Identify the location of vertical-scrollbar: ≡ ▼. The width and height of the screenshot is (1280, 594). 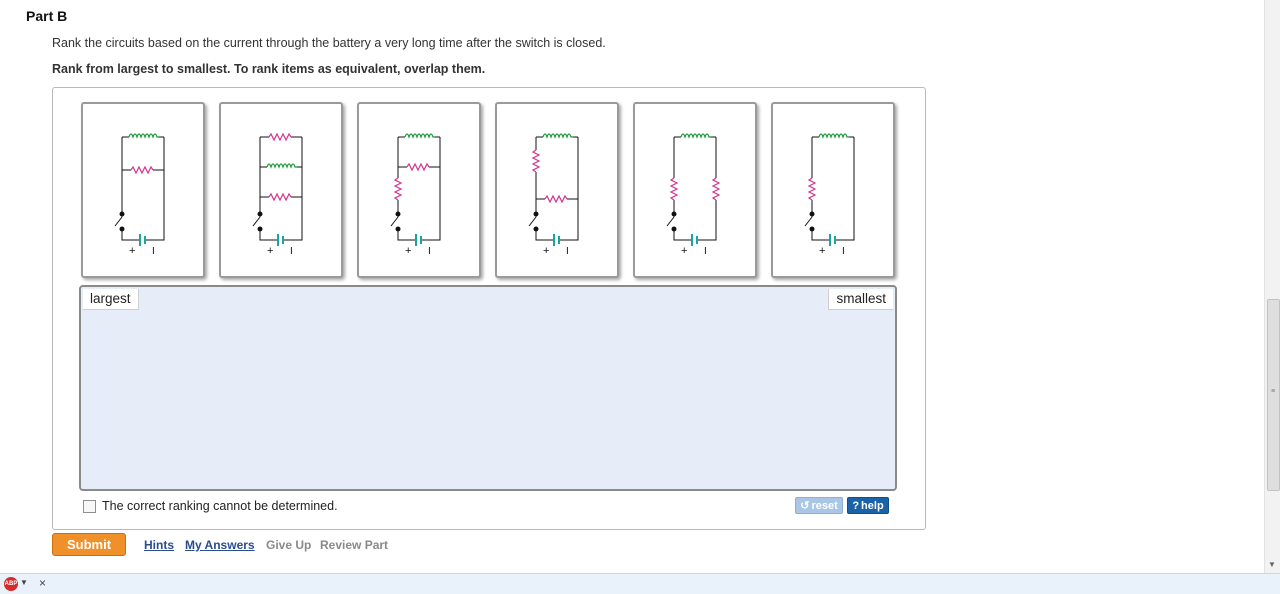
(1272, 286).